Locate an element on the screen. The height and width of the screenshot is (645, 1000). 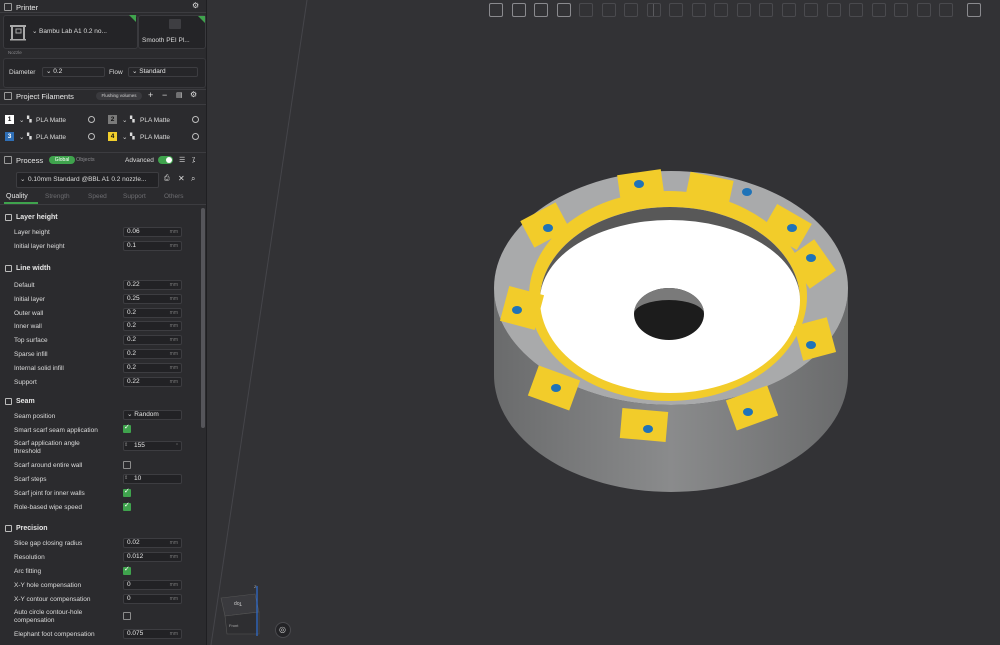
slice-gap-label: Slice gap closing radius is located at coordinates (48, 543).